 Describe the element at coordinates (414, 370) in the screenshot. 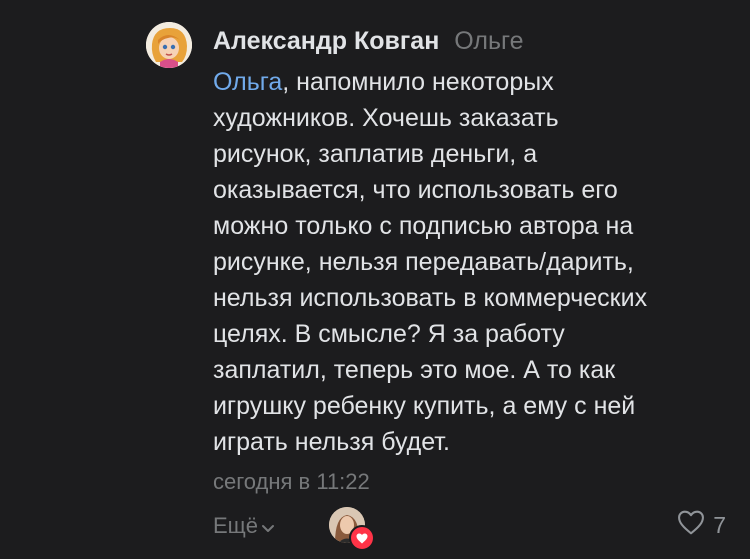

I see `comment-line: заплатил, теперь это мое. А то как` at that location.